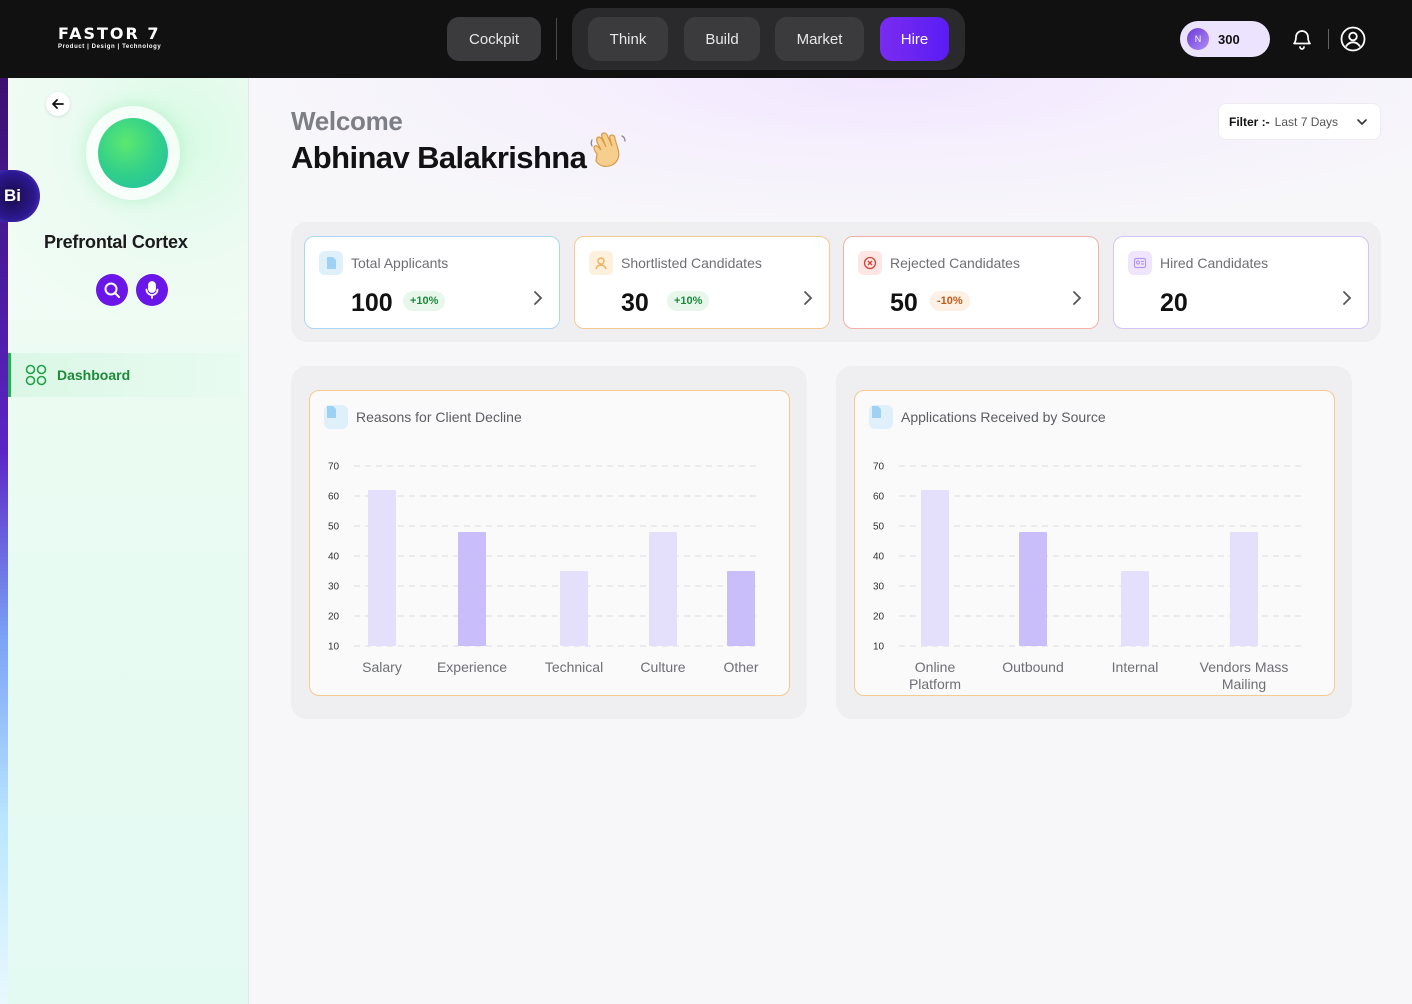  I want to click on tab-market: Market, so click(819, 39).